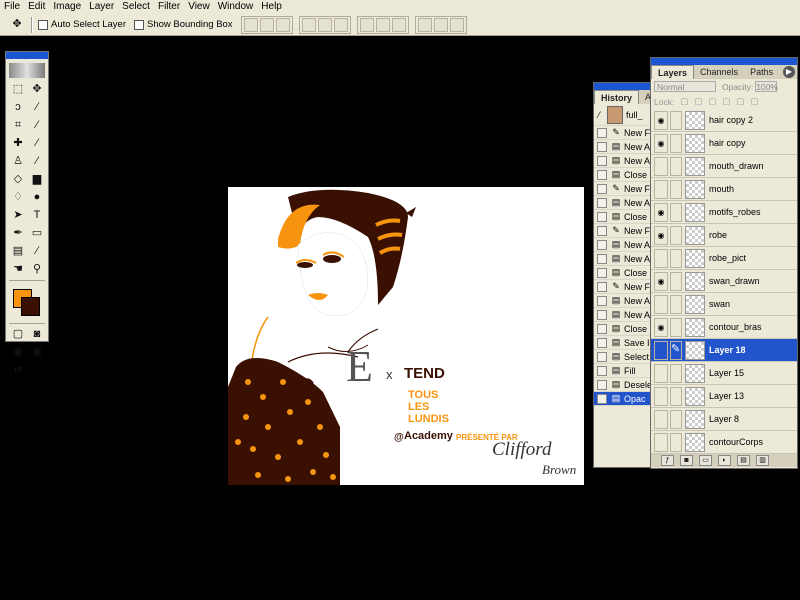 Image resolution: width=800 pixels, height=600 pixels. Describe the element at coordinates (169, 7) in the screenshot. I see `menu-filter: Filter` at that location.